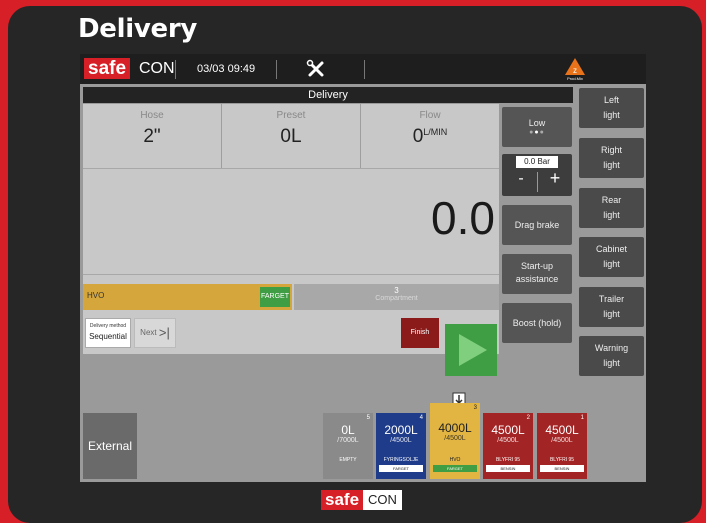 This screenshot has height=523, width=706. I want to click on tank-number: 2, so click(528, 418).